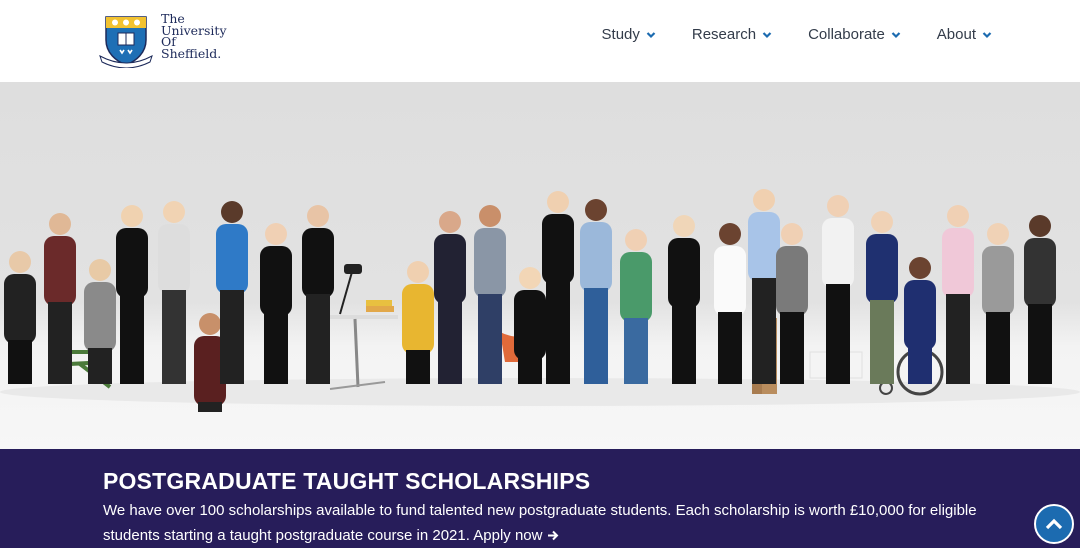 Image resolution: width=1080 pixels, height=548 pixels. I want to click on wordmark-line: Sheffield., so click(191, 53).